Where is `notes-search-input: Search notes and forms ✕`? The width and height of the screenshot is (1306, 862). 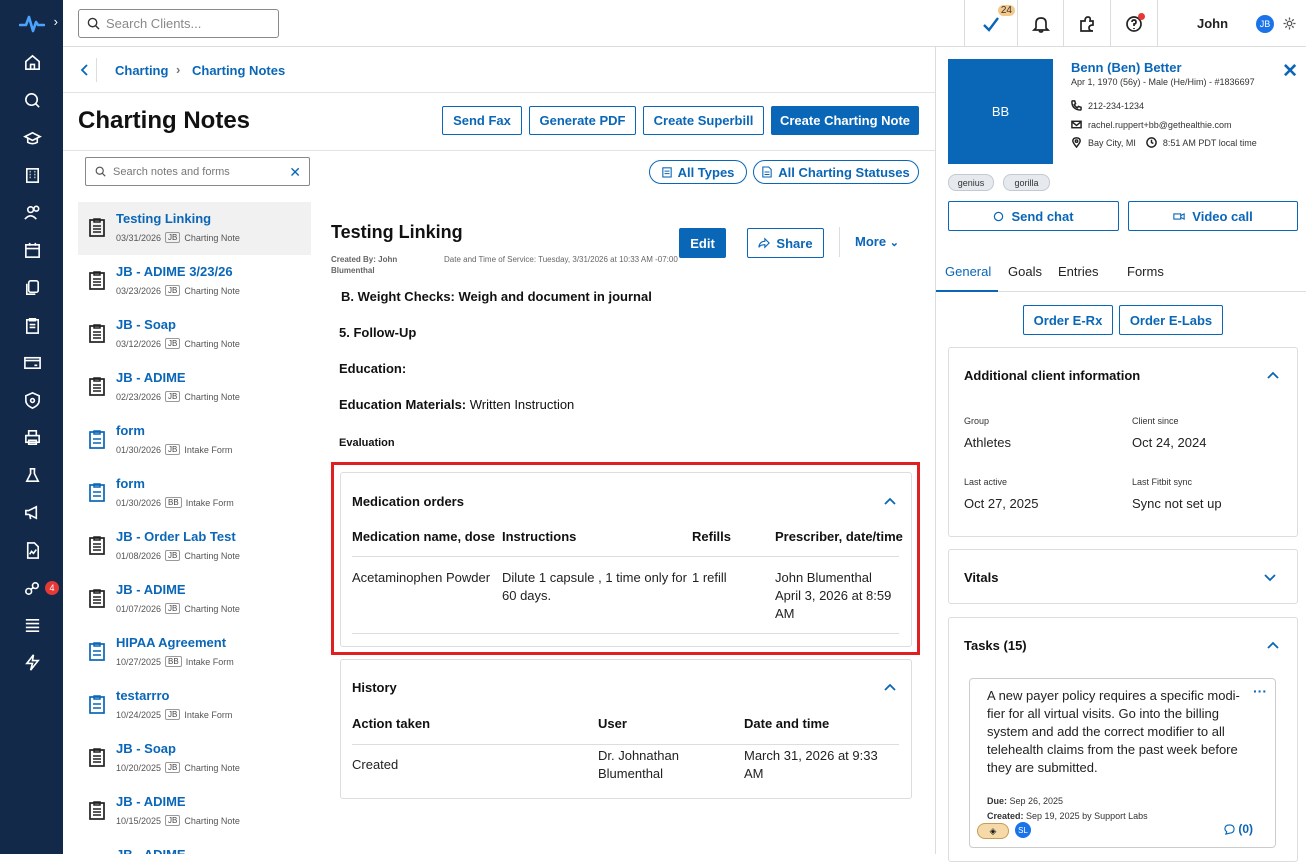 notes-search-input: Search notes and forms ✕ is located at coordinates (197, 171).